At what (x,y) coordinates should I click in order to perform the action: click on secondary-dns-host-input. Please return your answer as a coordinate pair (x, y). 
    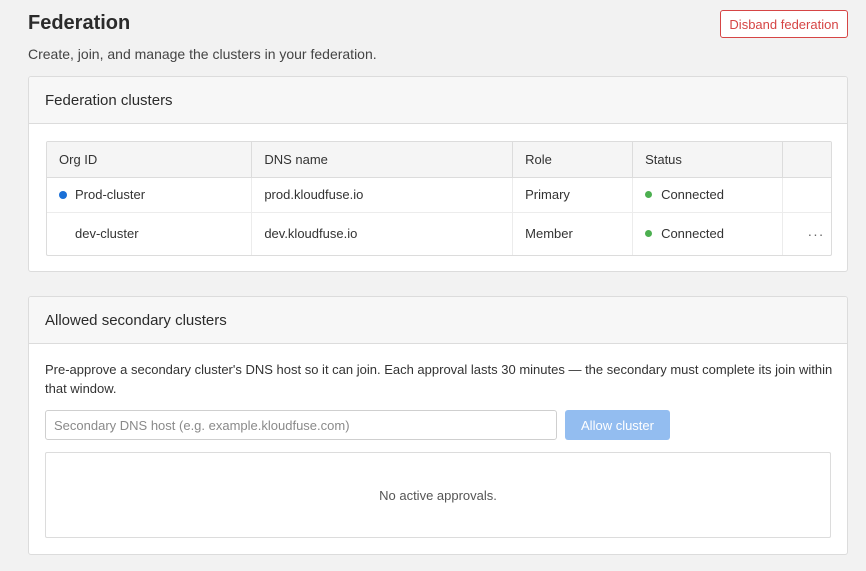
    Looking at the image, I should click on (301, 425).